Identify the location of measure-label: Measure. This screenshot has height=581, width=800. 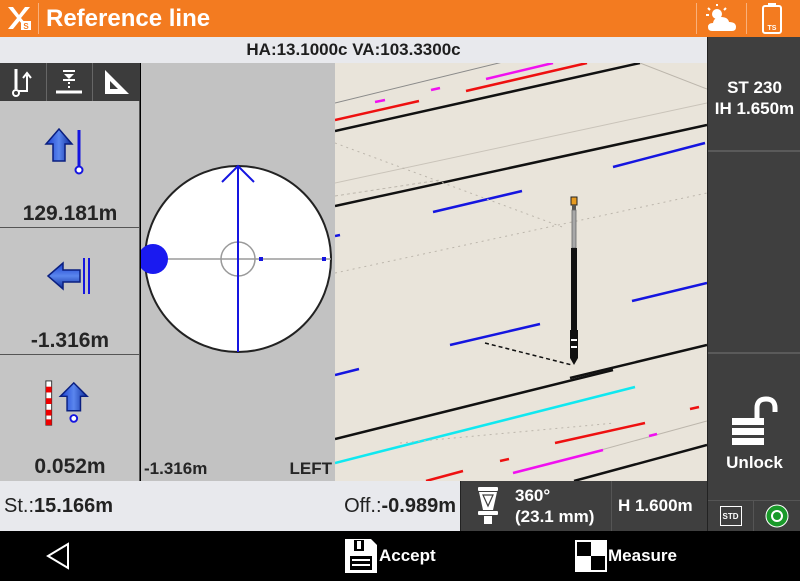
(642, 555).